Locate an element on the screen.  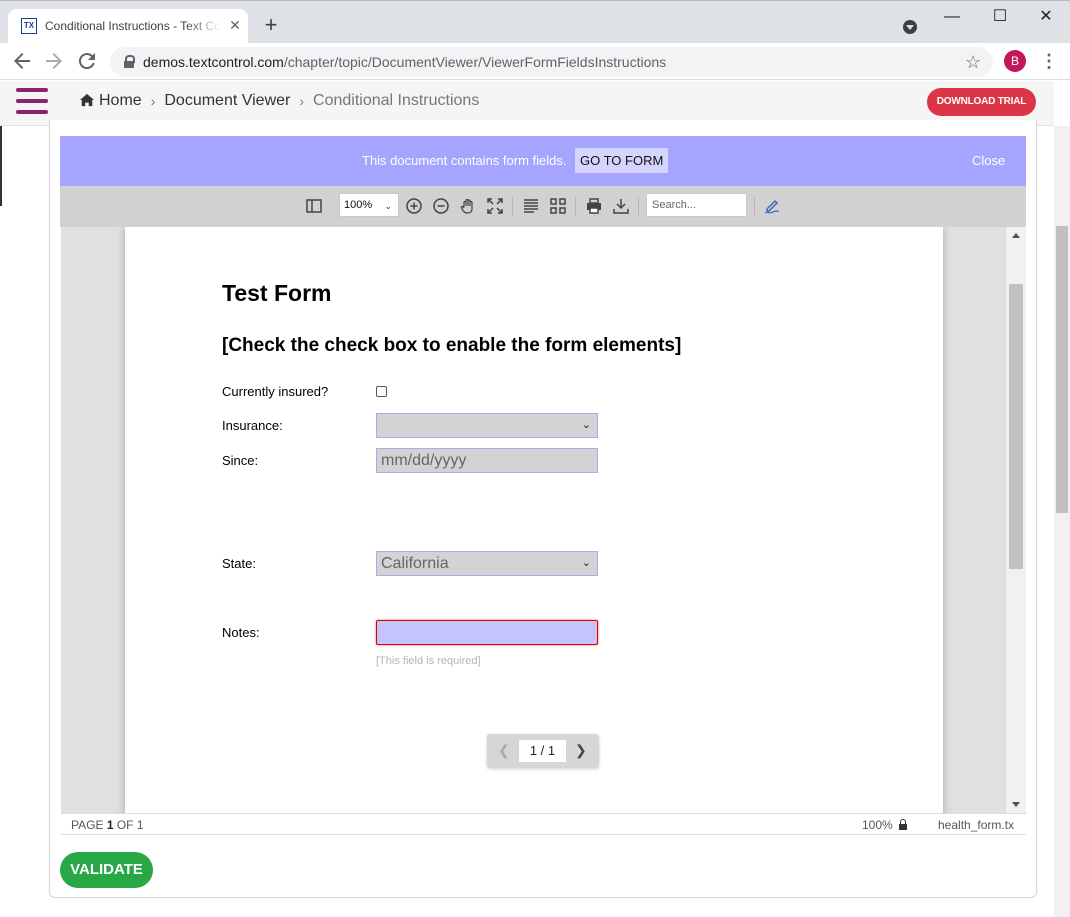
zoom-in-icon is located at coordinates (414, 206).